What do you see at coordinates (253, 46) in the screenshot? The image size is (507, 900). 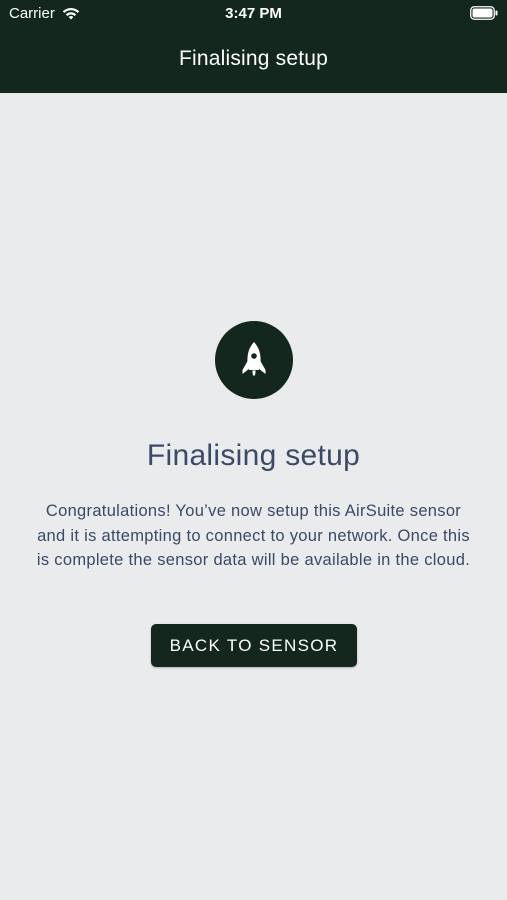 I see `app-header: Carrier 3:47 PM Finalising setup` at bounding box center [253, 46].